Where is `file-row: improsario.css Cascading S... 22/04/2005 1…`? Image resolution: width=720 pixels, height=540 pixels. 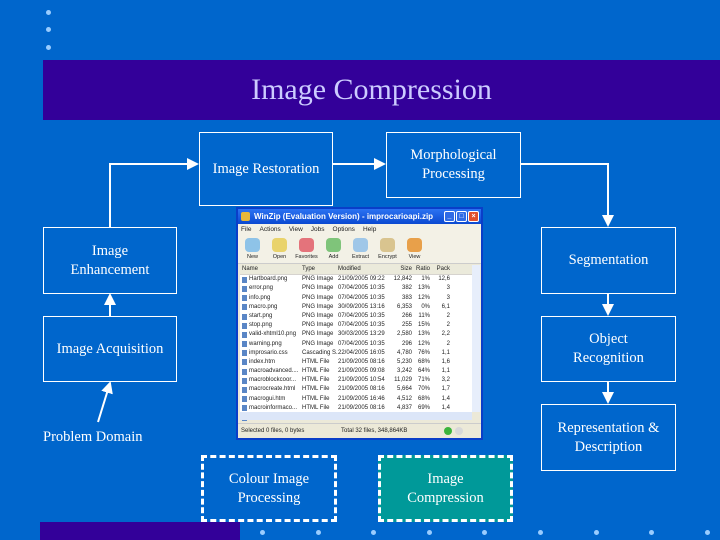 file-row: improsario.css Cascading S... 22/04/2005 1… is located at coordinates (356, 353).